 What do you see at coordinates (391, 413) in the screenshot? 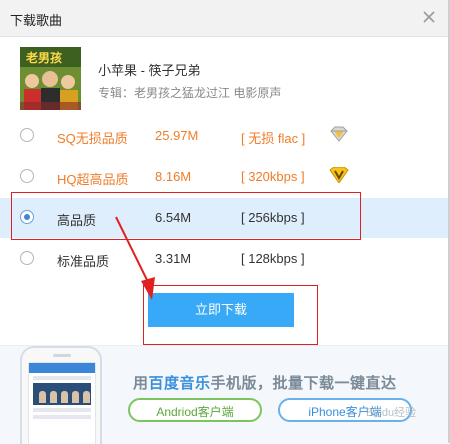
I see `watermark: Baidu经验` at bounding box center [391, 413].